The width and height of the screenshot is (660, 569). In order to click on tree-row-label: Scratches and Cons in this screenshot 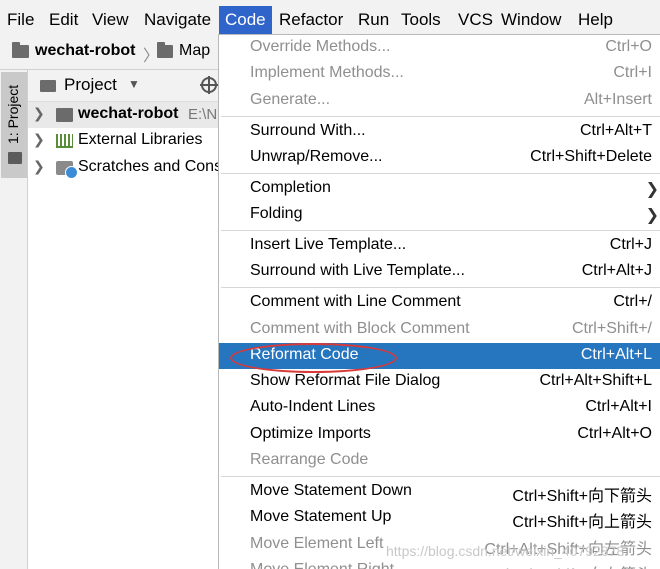, I will do `click(150, 166)`.